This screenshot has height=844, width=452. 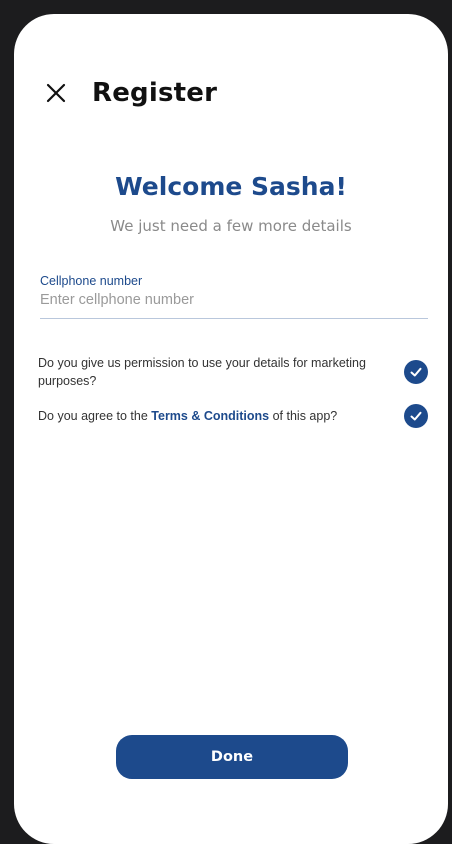 I want to click on welcome-subtitle: We just need a few more details, so click(x=231, y=226).